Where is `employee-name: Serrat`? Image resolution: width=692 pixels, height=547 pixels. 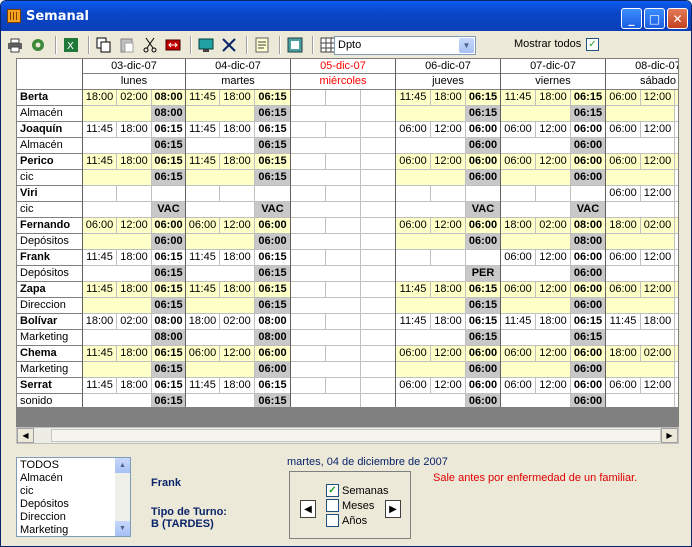 employee-name: Serrat is located at coordinates (50, 386).